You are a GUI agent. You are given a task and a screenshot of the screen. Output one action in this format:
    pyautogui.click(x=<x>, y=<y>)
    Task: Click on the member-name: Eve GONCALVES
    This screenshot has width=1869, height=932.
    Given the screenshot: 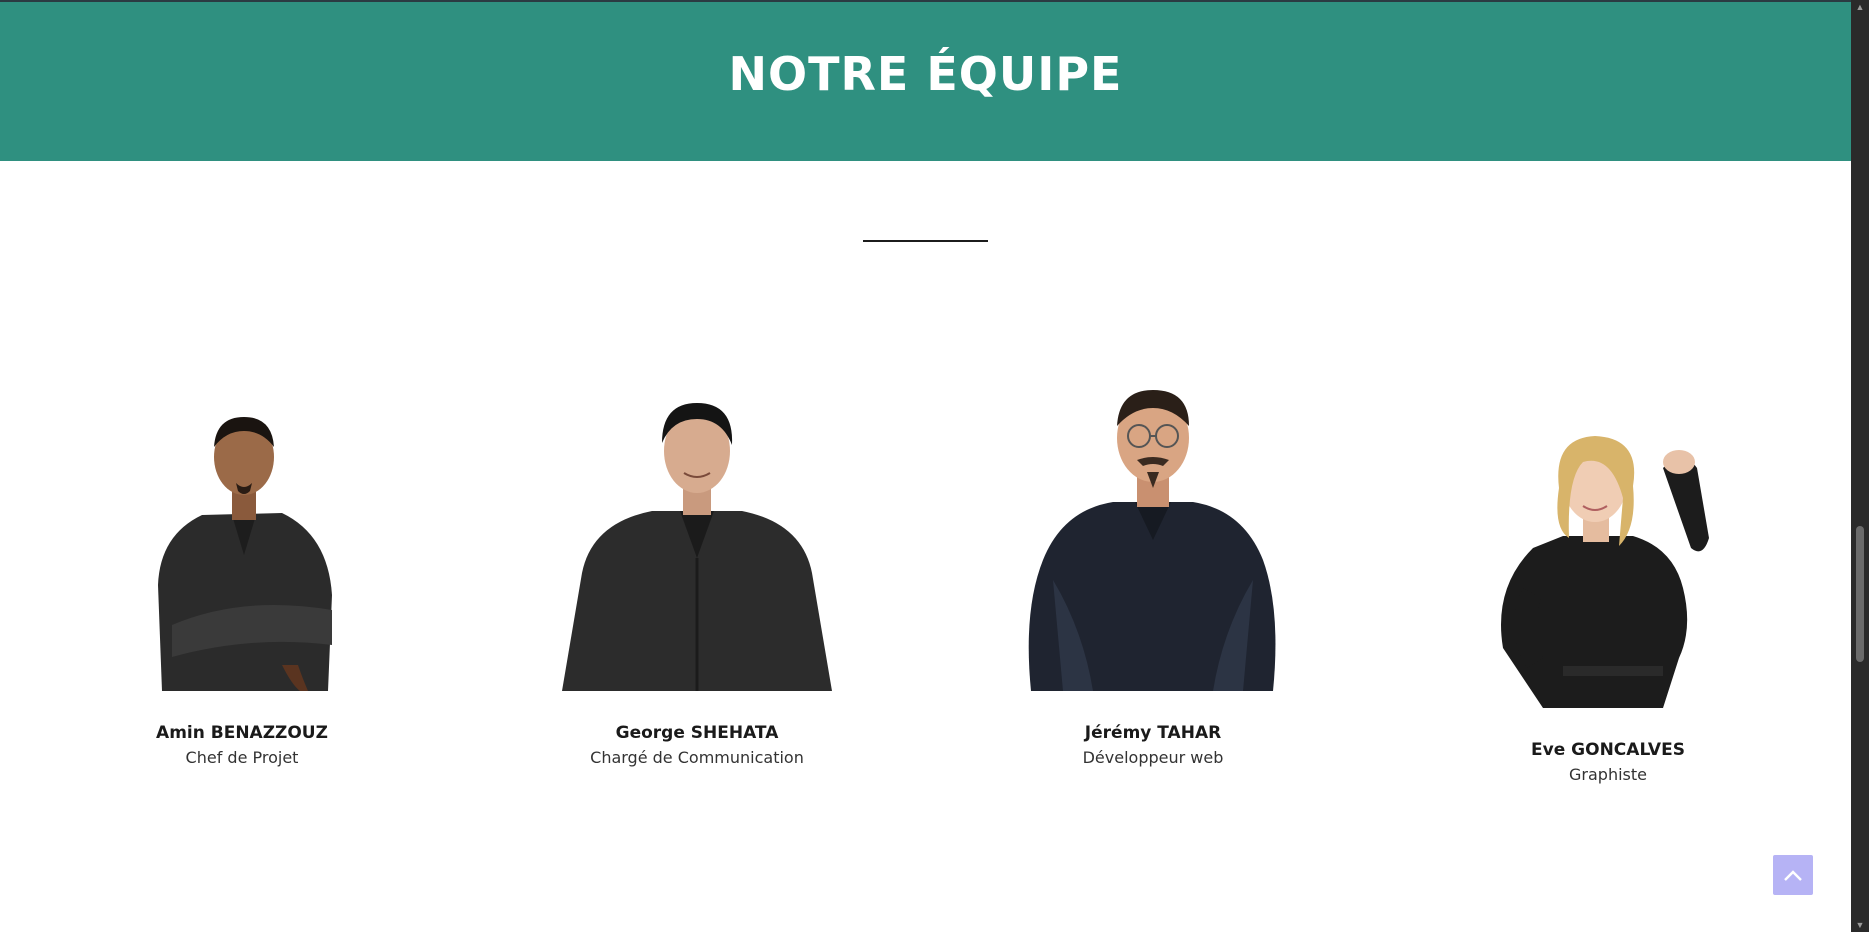 What is the action you would take?
    pyautogui.click(x=1608, y=750)
    